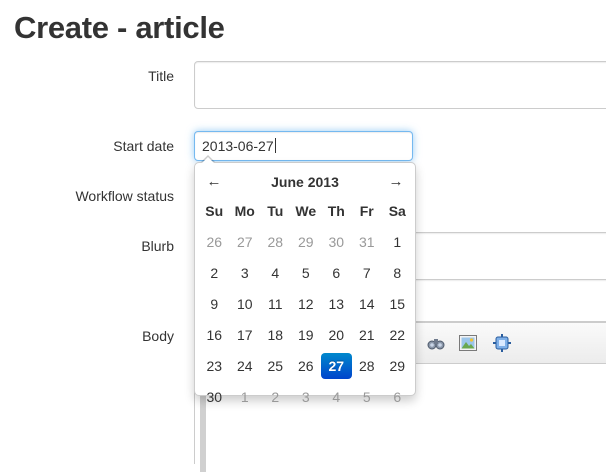 The height and width of the screenshot is (472, 606). What do you see at coordinates (214, 211) in the screenshot?
I see `weekday-label: Su` at bounding box center [214, 211].